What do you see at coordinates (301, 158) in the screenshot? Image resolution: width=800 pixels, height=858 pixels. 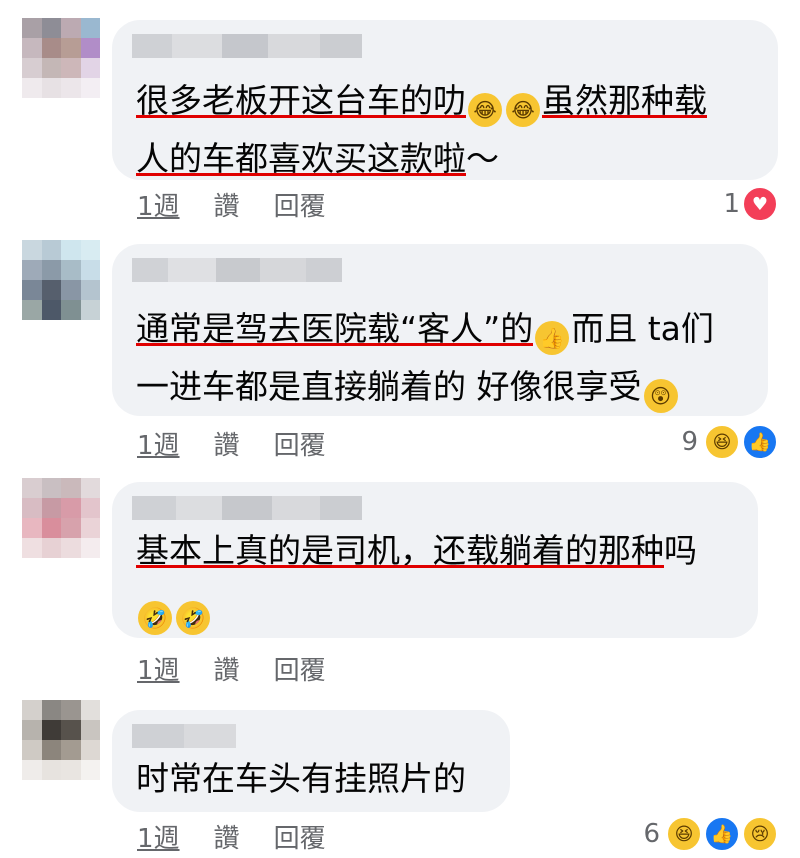 I see `underlined-text: 人的车都喜欢买这款啦` at bounding box center [301, 158].